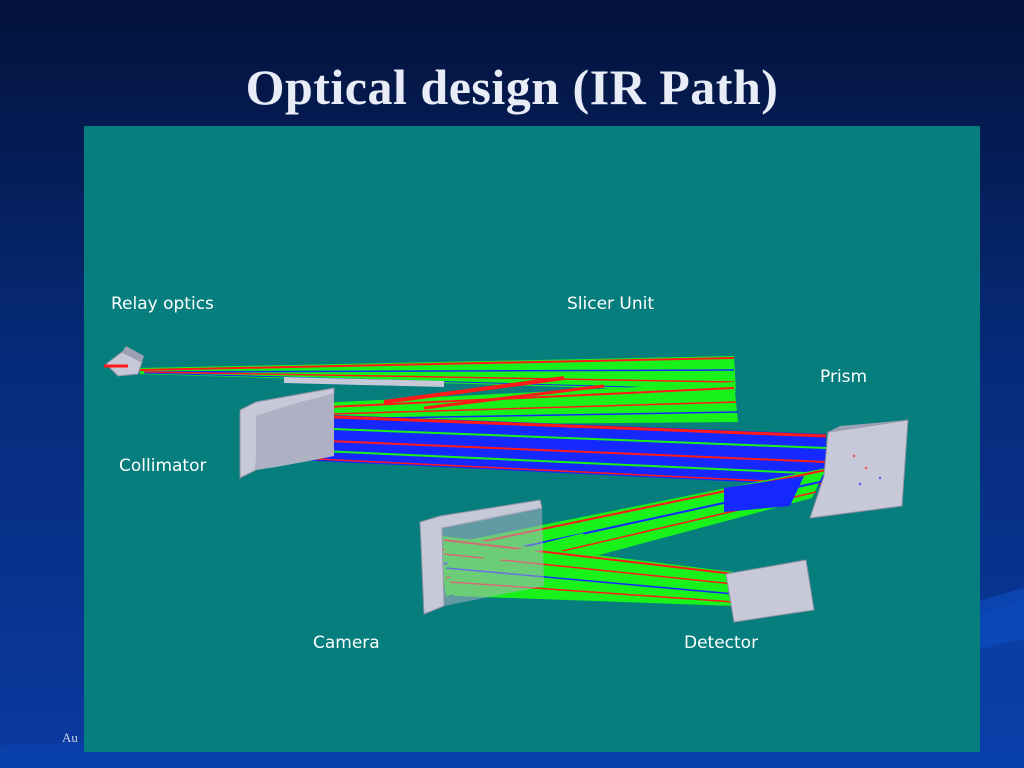  I want to click on label-prism: Prism, so click(844, 377).